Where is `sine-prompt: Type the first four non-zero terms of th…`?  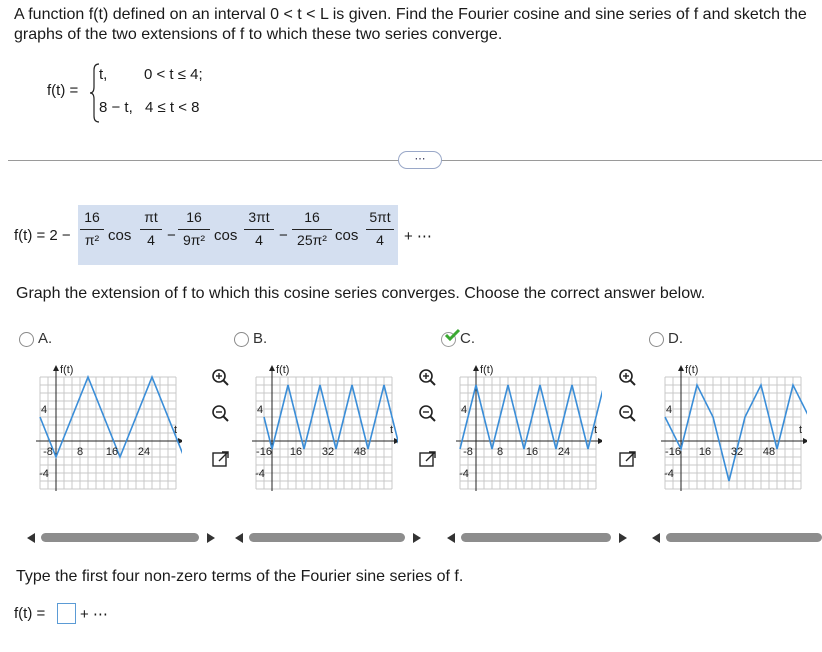 sine-prompt: Type the first four non-zero terms of th… is located at coordinates (240, 576).